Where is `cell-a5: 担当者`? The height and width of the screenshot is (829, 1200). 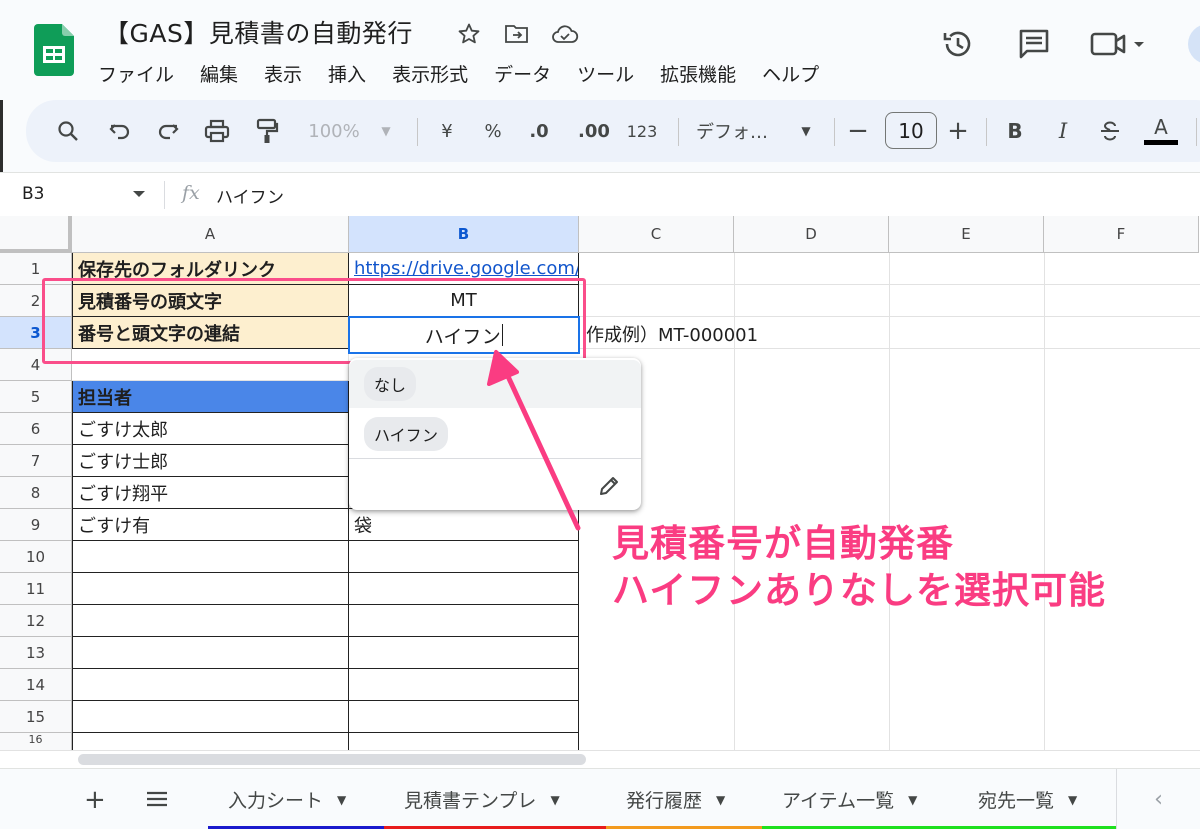
cell-a5: 担当者 is located at coordinates (210, 397).